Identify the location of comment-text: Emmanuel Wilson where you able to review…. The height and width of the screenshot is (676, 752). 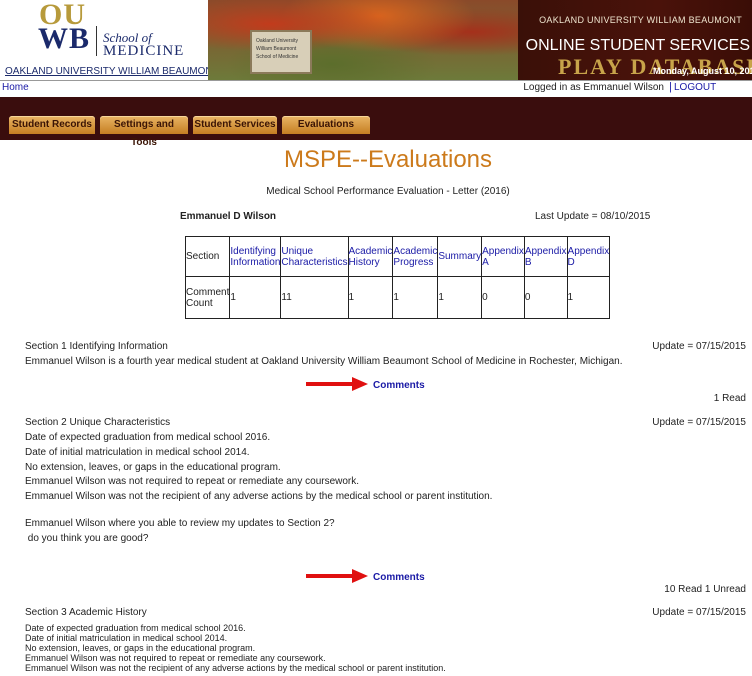
(180, 523).